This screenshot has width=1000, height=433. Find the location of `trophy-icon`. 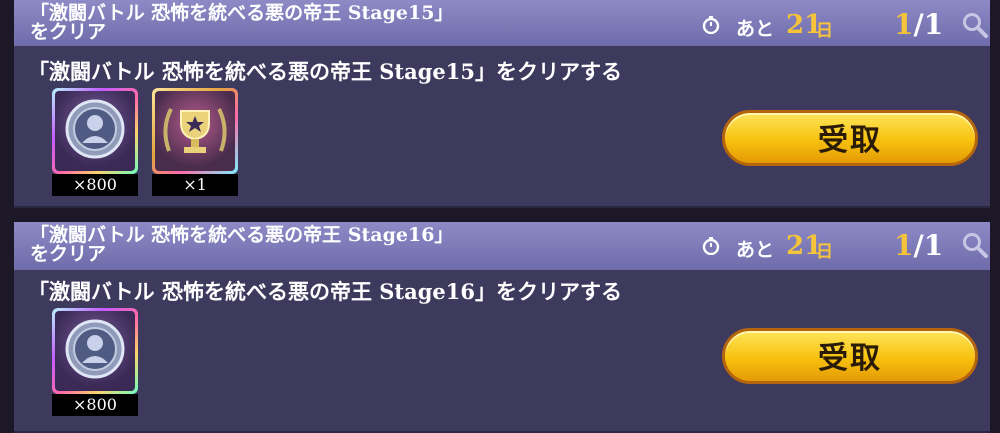

trophy-icon is located at coordinates (195, 130).